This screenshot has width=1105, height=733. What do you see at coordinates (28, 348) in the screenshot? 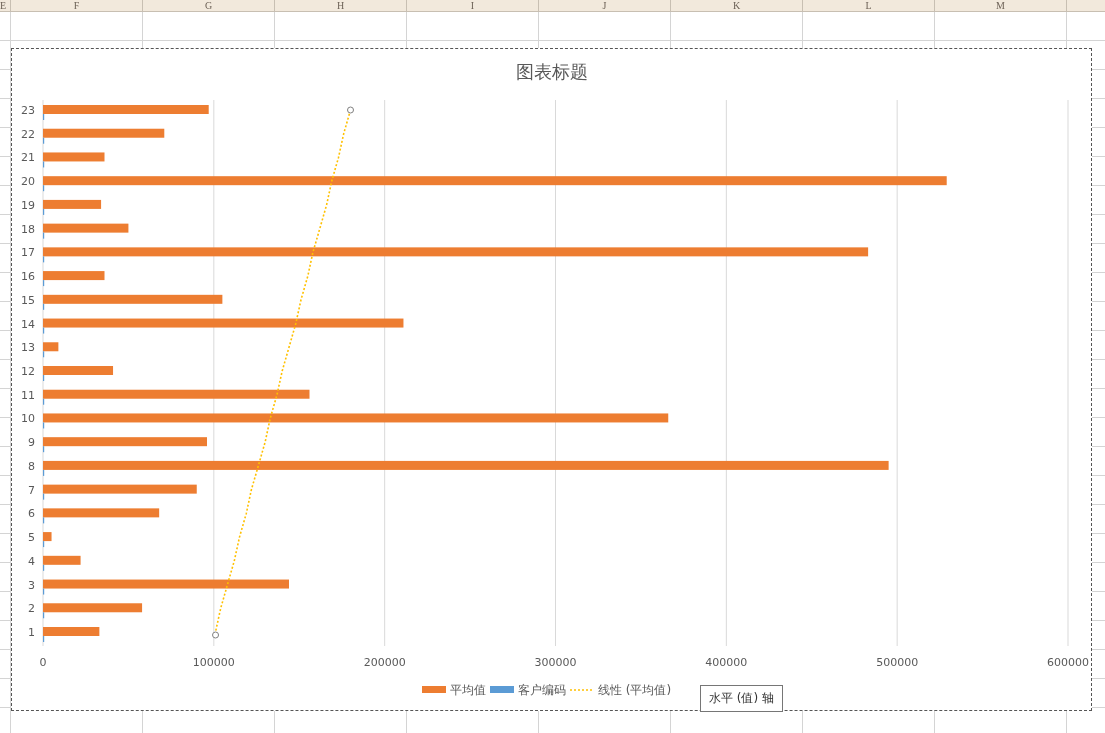
I see `axis-label: 13` at bounding box center [28, 348].